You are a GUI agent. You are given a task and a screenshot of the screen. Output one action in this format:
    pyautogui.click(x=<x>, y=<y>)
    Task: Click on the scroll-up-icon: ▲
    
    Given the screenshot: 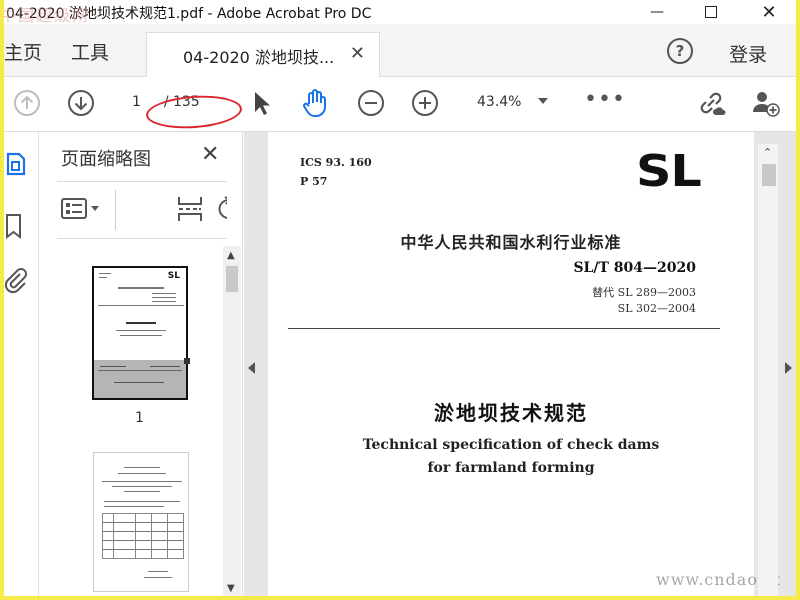 What is the action you would take?
    pyautogui.click(x=231, y=255)
    